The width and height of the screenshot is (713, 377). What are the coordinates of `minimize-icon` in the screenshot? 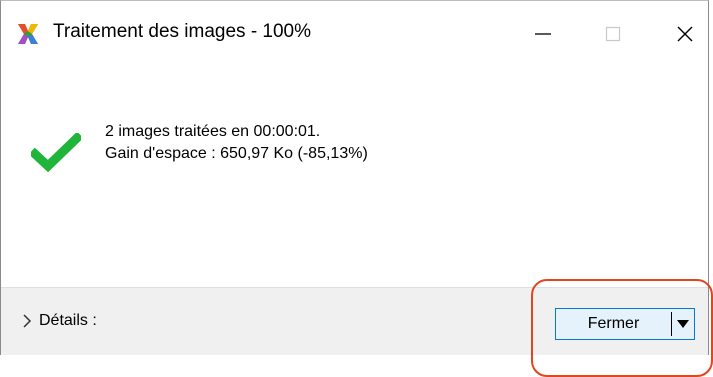 It's located at (543, 34).